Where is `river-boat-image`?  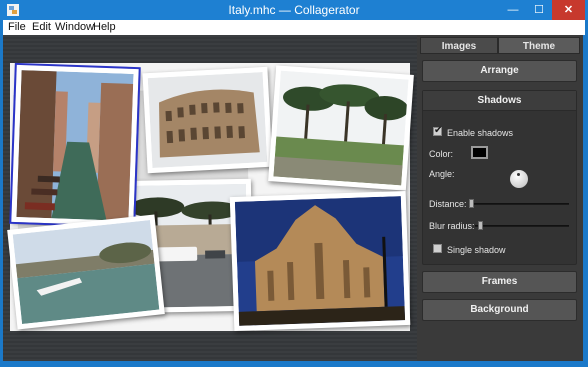
river-boat-image is located at coordinates (86, 272).